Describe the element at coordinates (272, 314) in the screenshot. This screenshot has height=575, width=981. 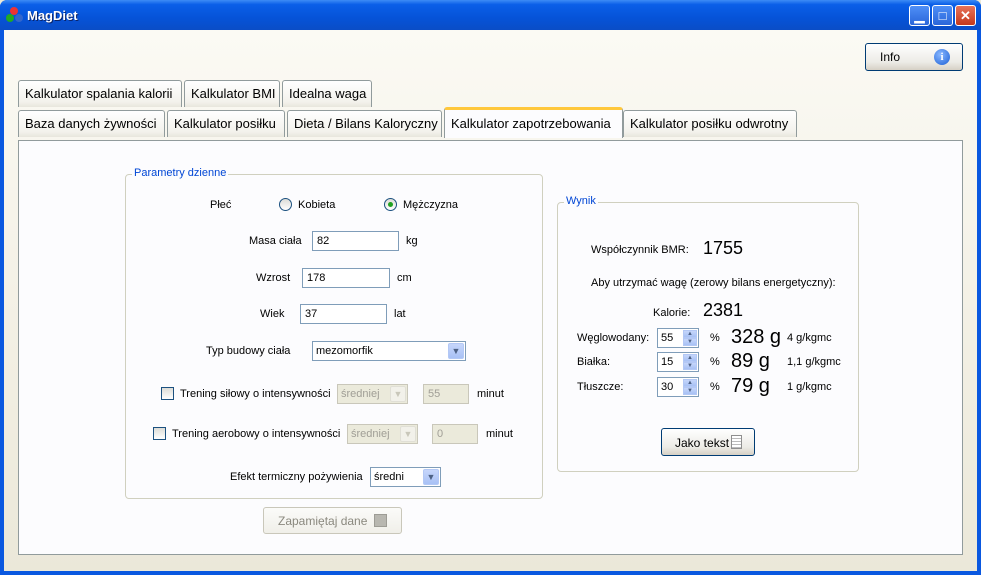
I see `age-label: Wiek` at that location.